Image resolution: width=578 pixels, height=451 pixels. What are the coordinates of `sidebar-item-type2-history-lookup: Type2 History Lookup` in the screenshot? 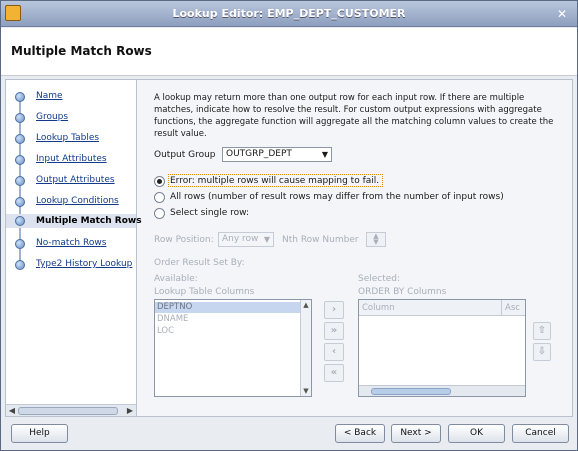 It's located at (84, 264).